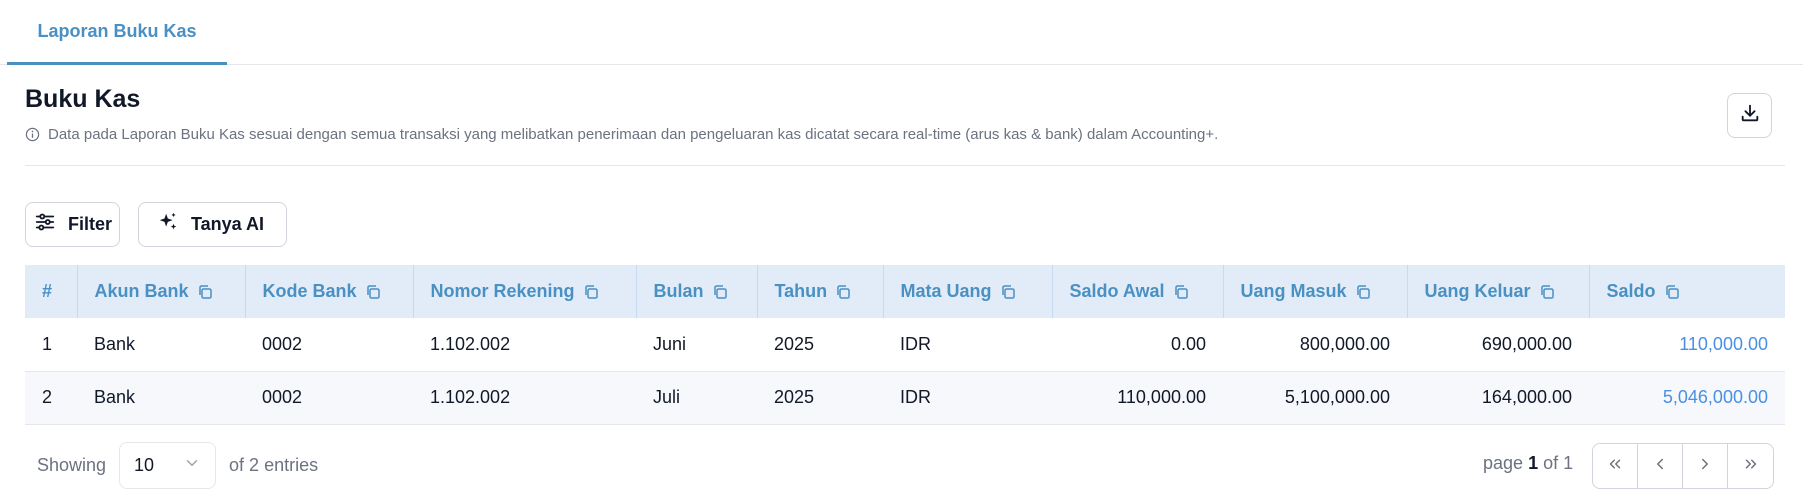 The width and height of the screenshot is (1803, 493). I want to click on column-header-tahun: Tahun, so click(820, 291).